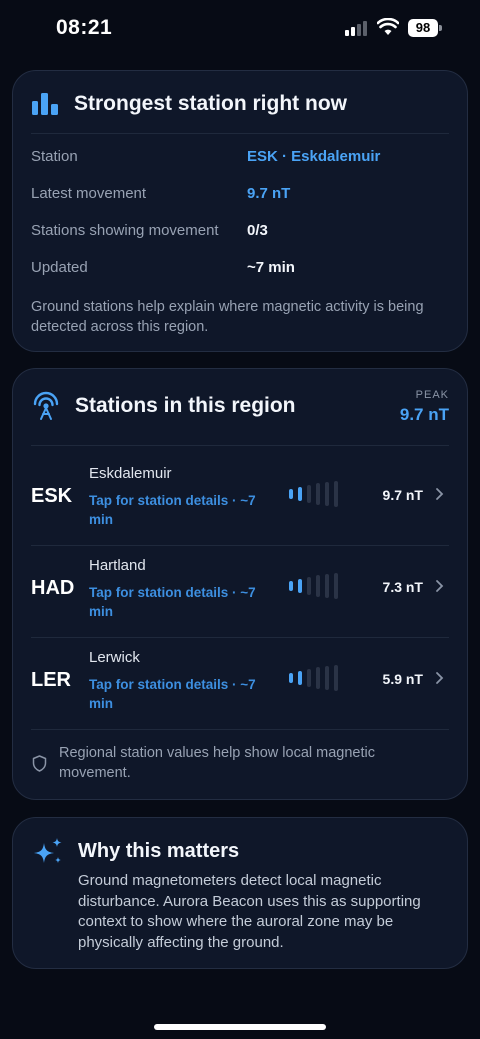 The width and height of the screenshot is (480, 1039). Describe the element at coordinates (59, 267) in the screenshot. I see `updated-label: Updated` at that location.